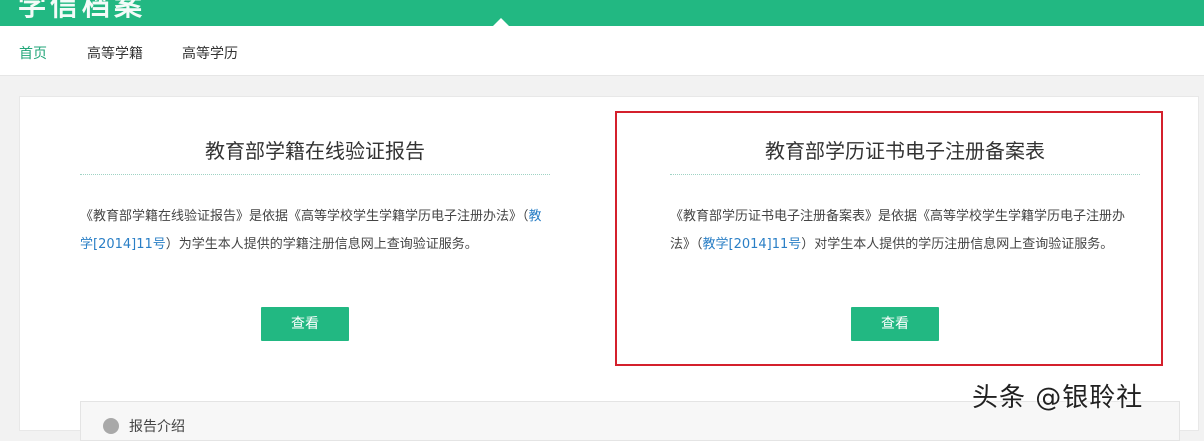  Describe the element at coordinates (501, 22) in the screenshot. I see `nav-indicator-notch` at that location.